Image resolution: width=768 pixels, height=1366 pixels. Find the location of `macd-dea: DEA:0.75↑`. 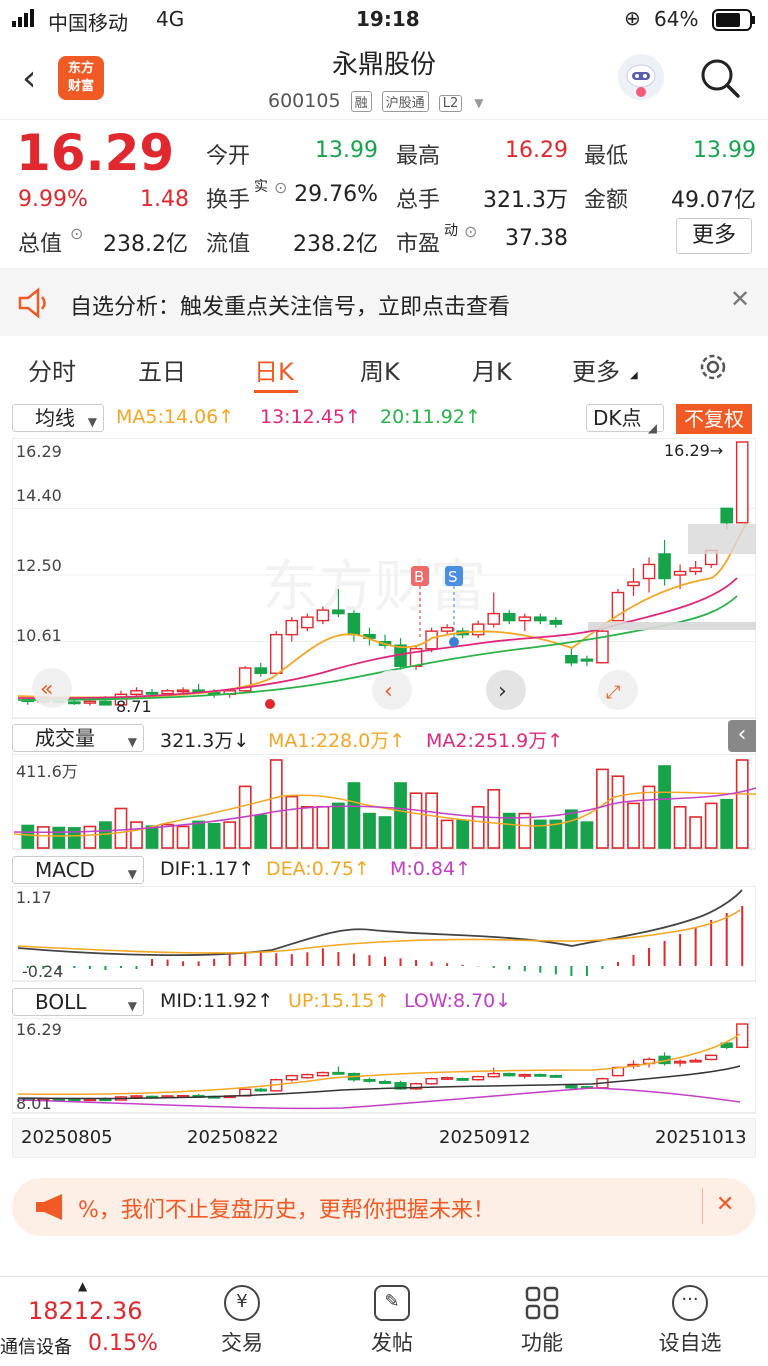

macd-dea: DEA:0.75↑ is located at coordinates (318, 869).